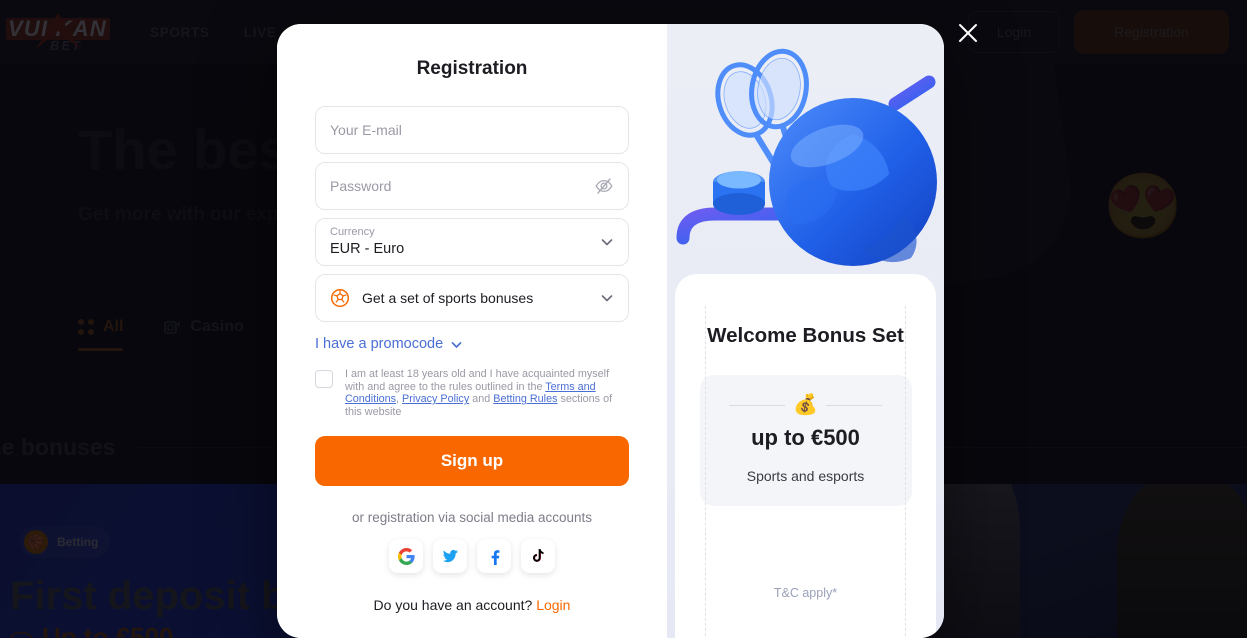  I want to click on password-field, so click(472, 186).